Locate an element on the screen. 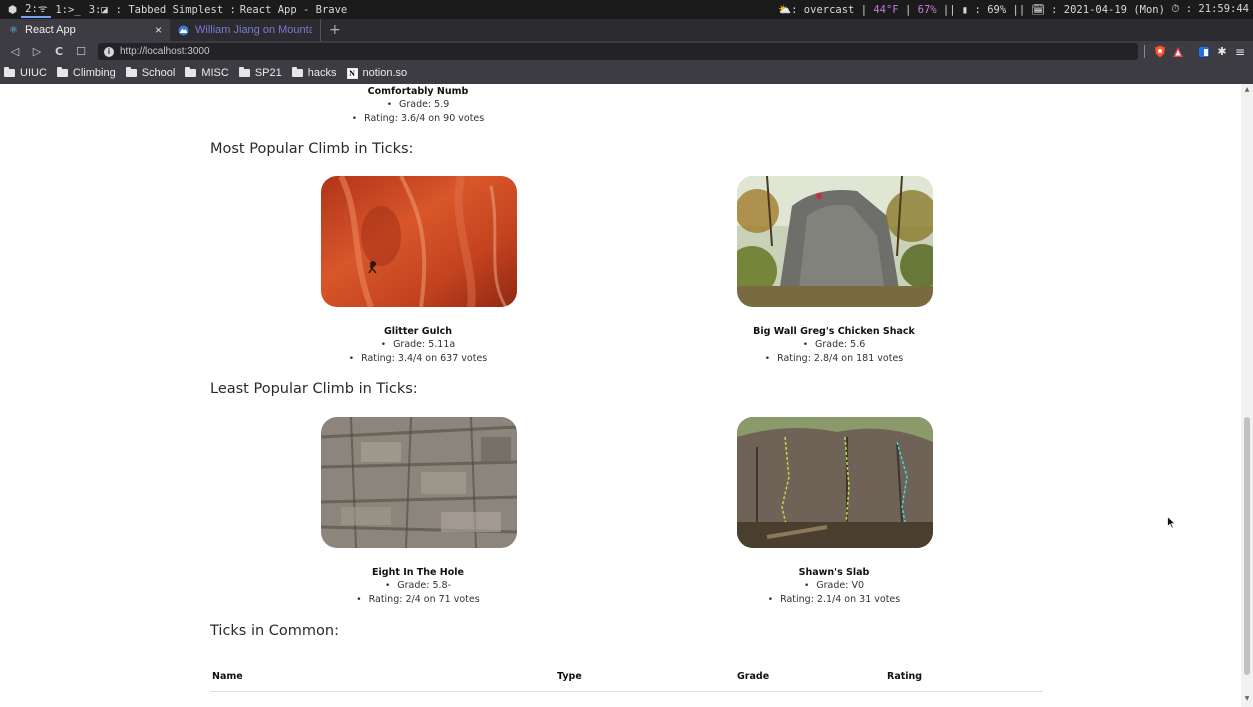 This screenshot has height=707, width=1253. column-header-name: Name is located at coordinates (227, 676).